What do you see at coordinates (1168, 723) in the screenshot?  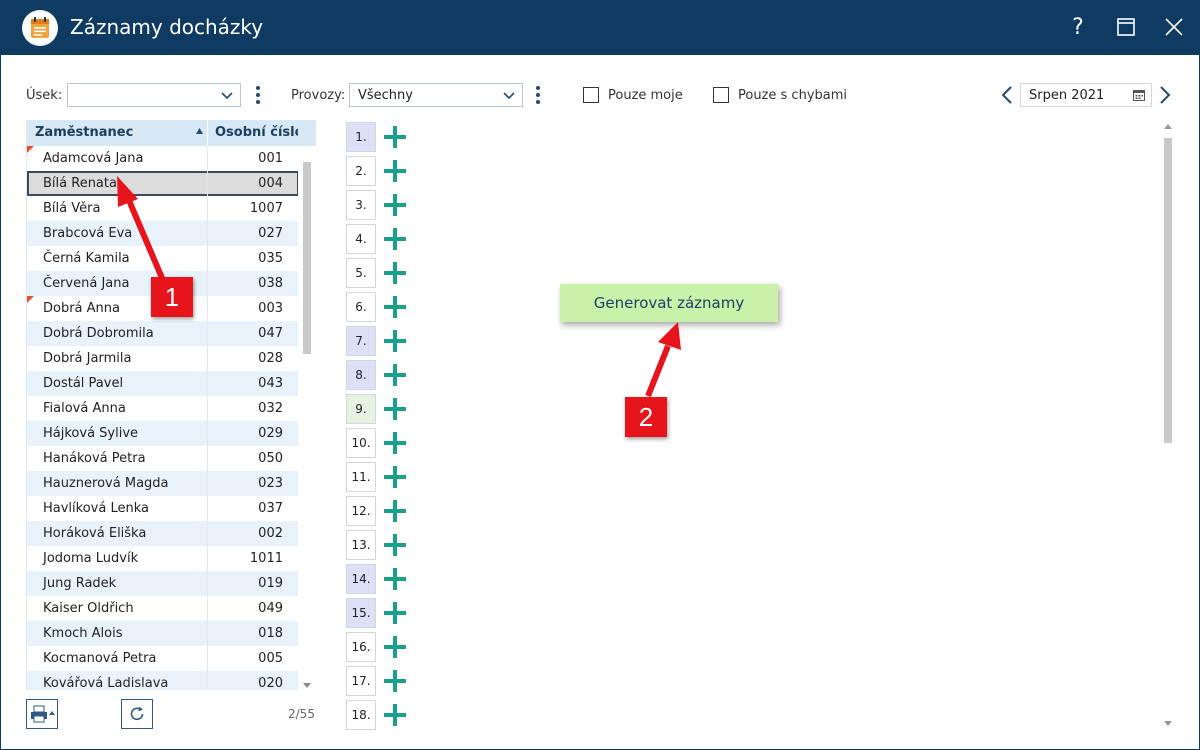 I see `scroll-down-icon` at bounding box center [1168, 723].